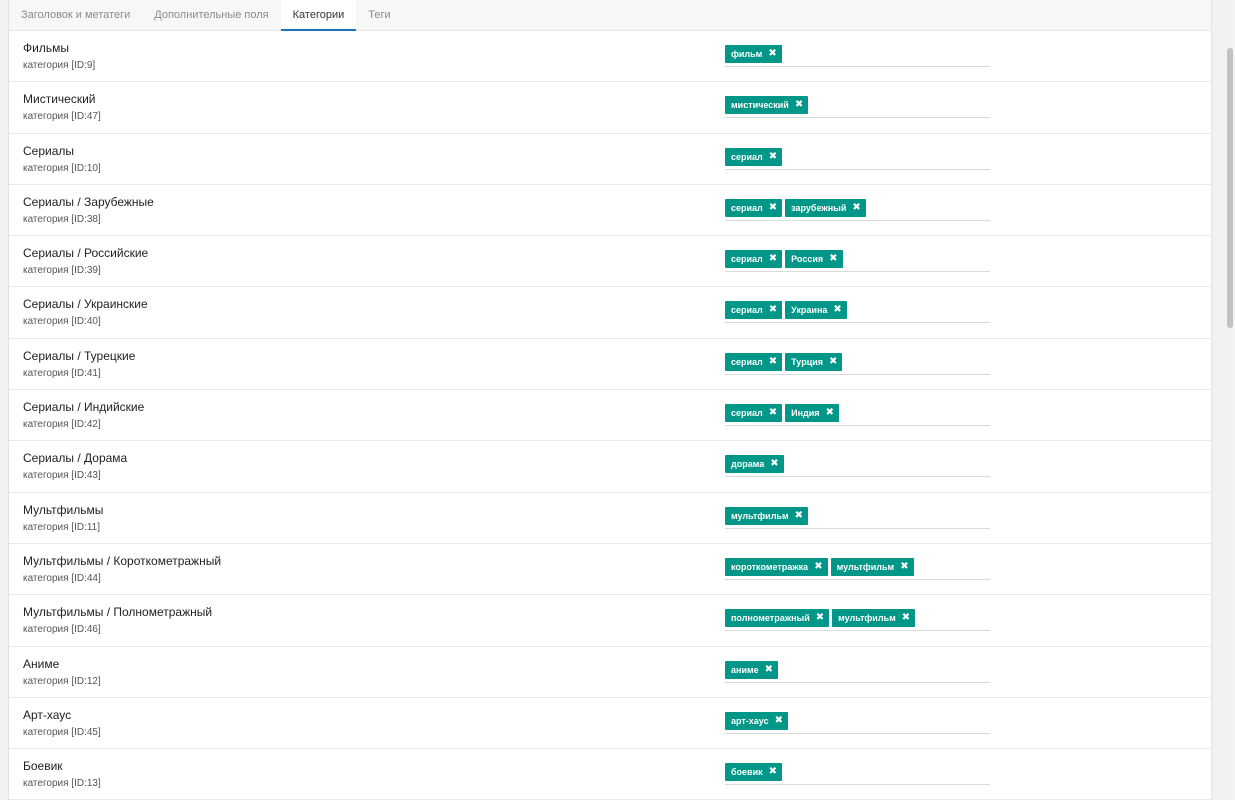 The height and width of the screenshot is (800, 1235). Describe the element at coordinates (776, 566) in the screenshot. I see `tag-chip: короткометражка ✖` at that location.